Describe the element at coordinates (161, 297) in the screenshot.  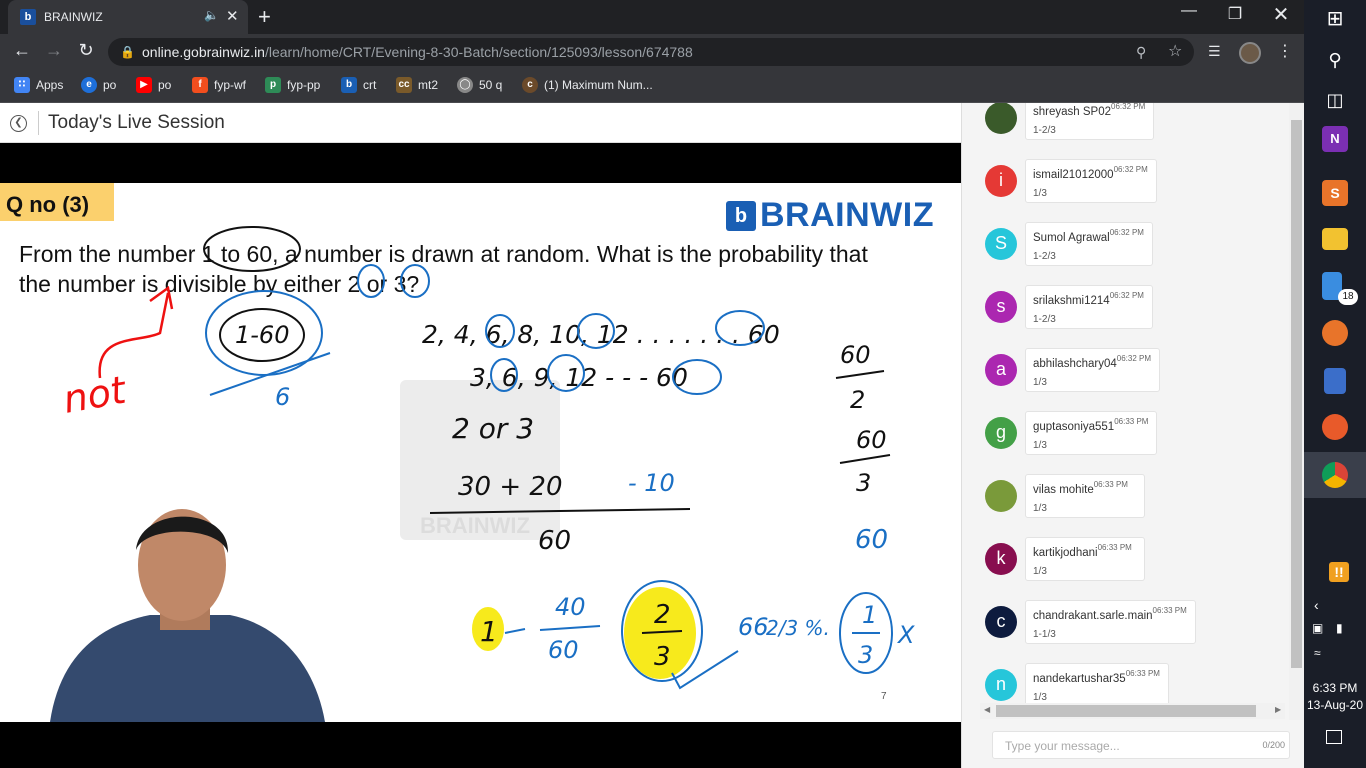
I see `hw-red-arrowhead` at that location.